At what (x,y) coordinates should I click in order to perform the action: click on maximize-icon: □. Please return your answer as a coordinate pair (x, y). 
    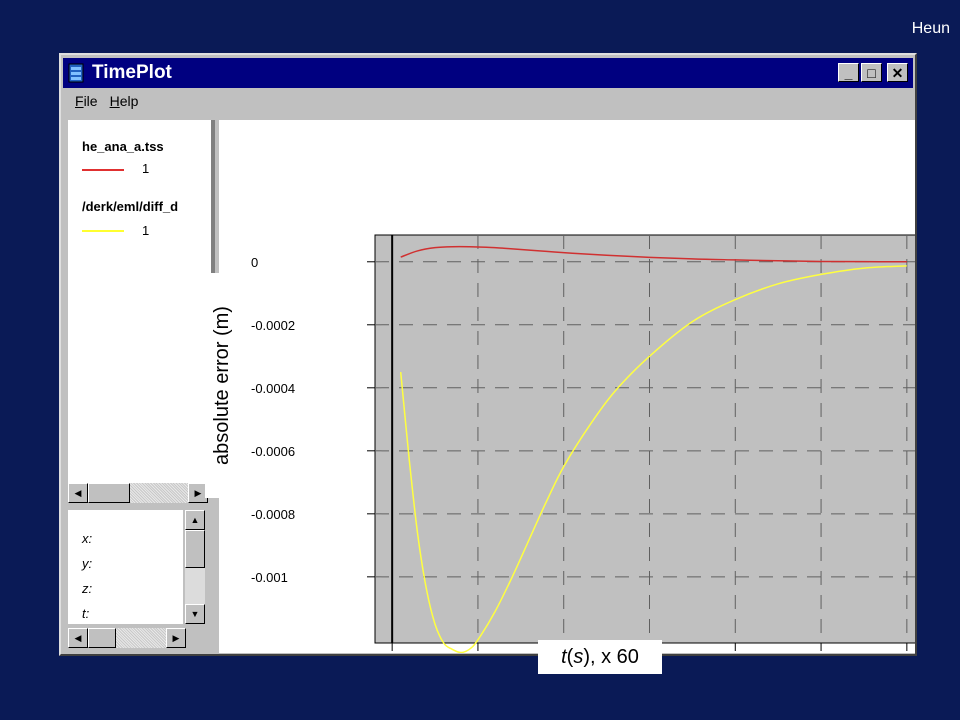
    Looking at the image, I should click on (871, 72).